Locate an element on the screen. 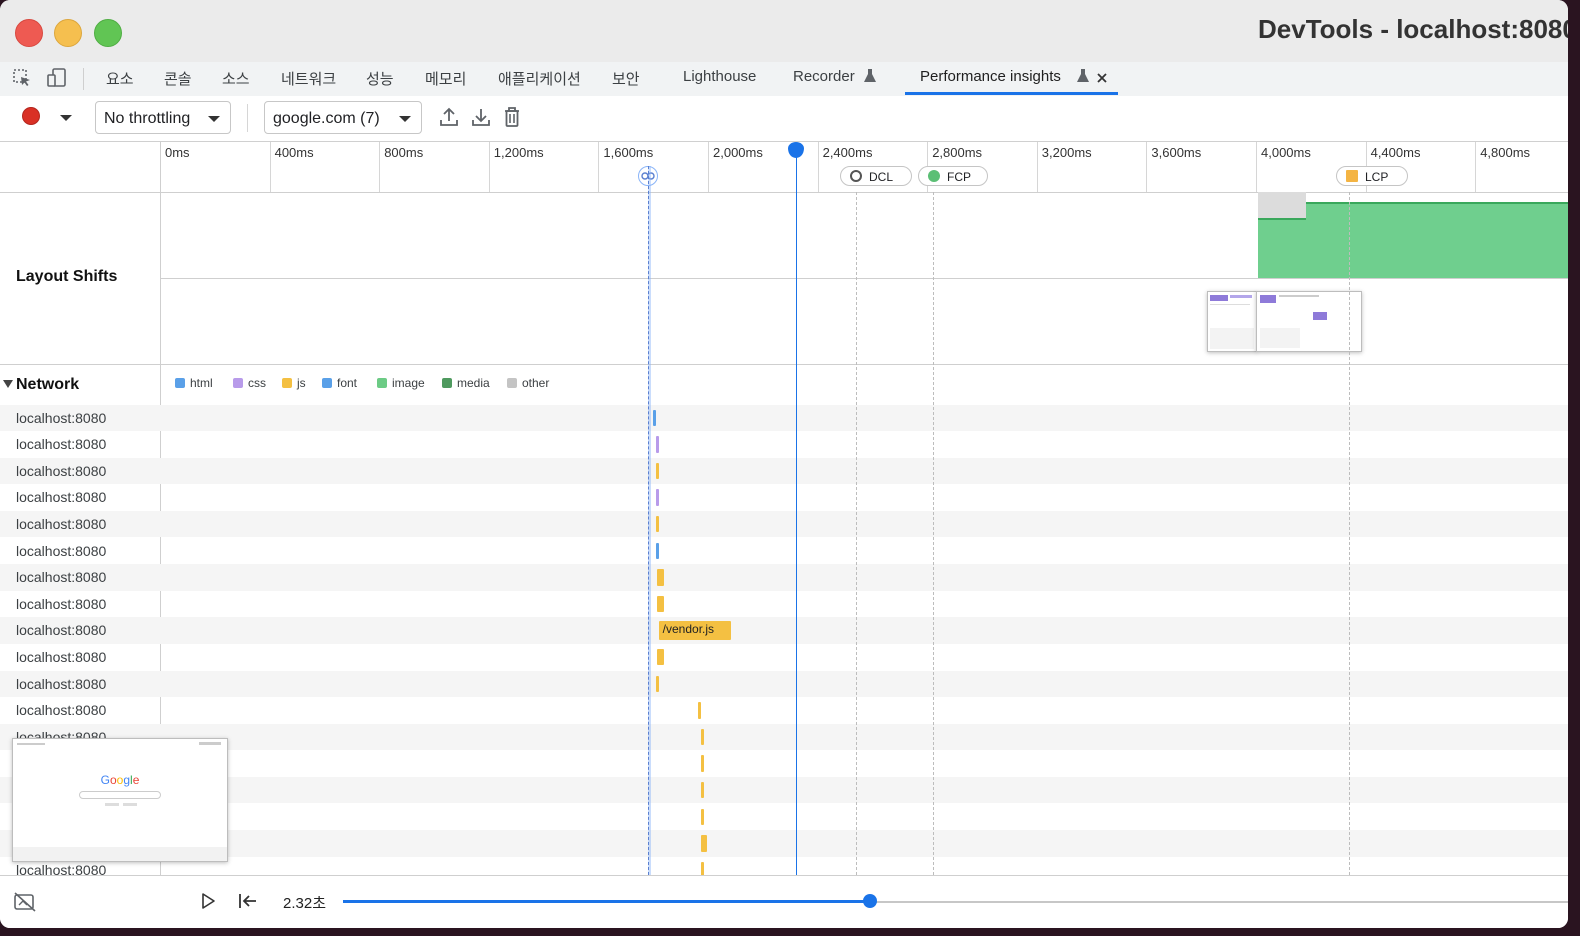  playback-time: 2.32초 is located at coordinates (304, 903).